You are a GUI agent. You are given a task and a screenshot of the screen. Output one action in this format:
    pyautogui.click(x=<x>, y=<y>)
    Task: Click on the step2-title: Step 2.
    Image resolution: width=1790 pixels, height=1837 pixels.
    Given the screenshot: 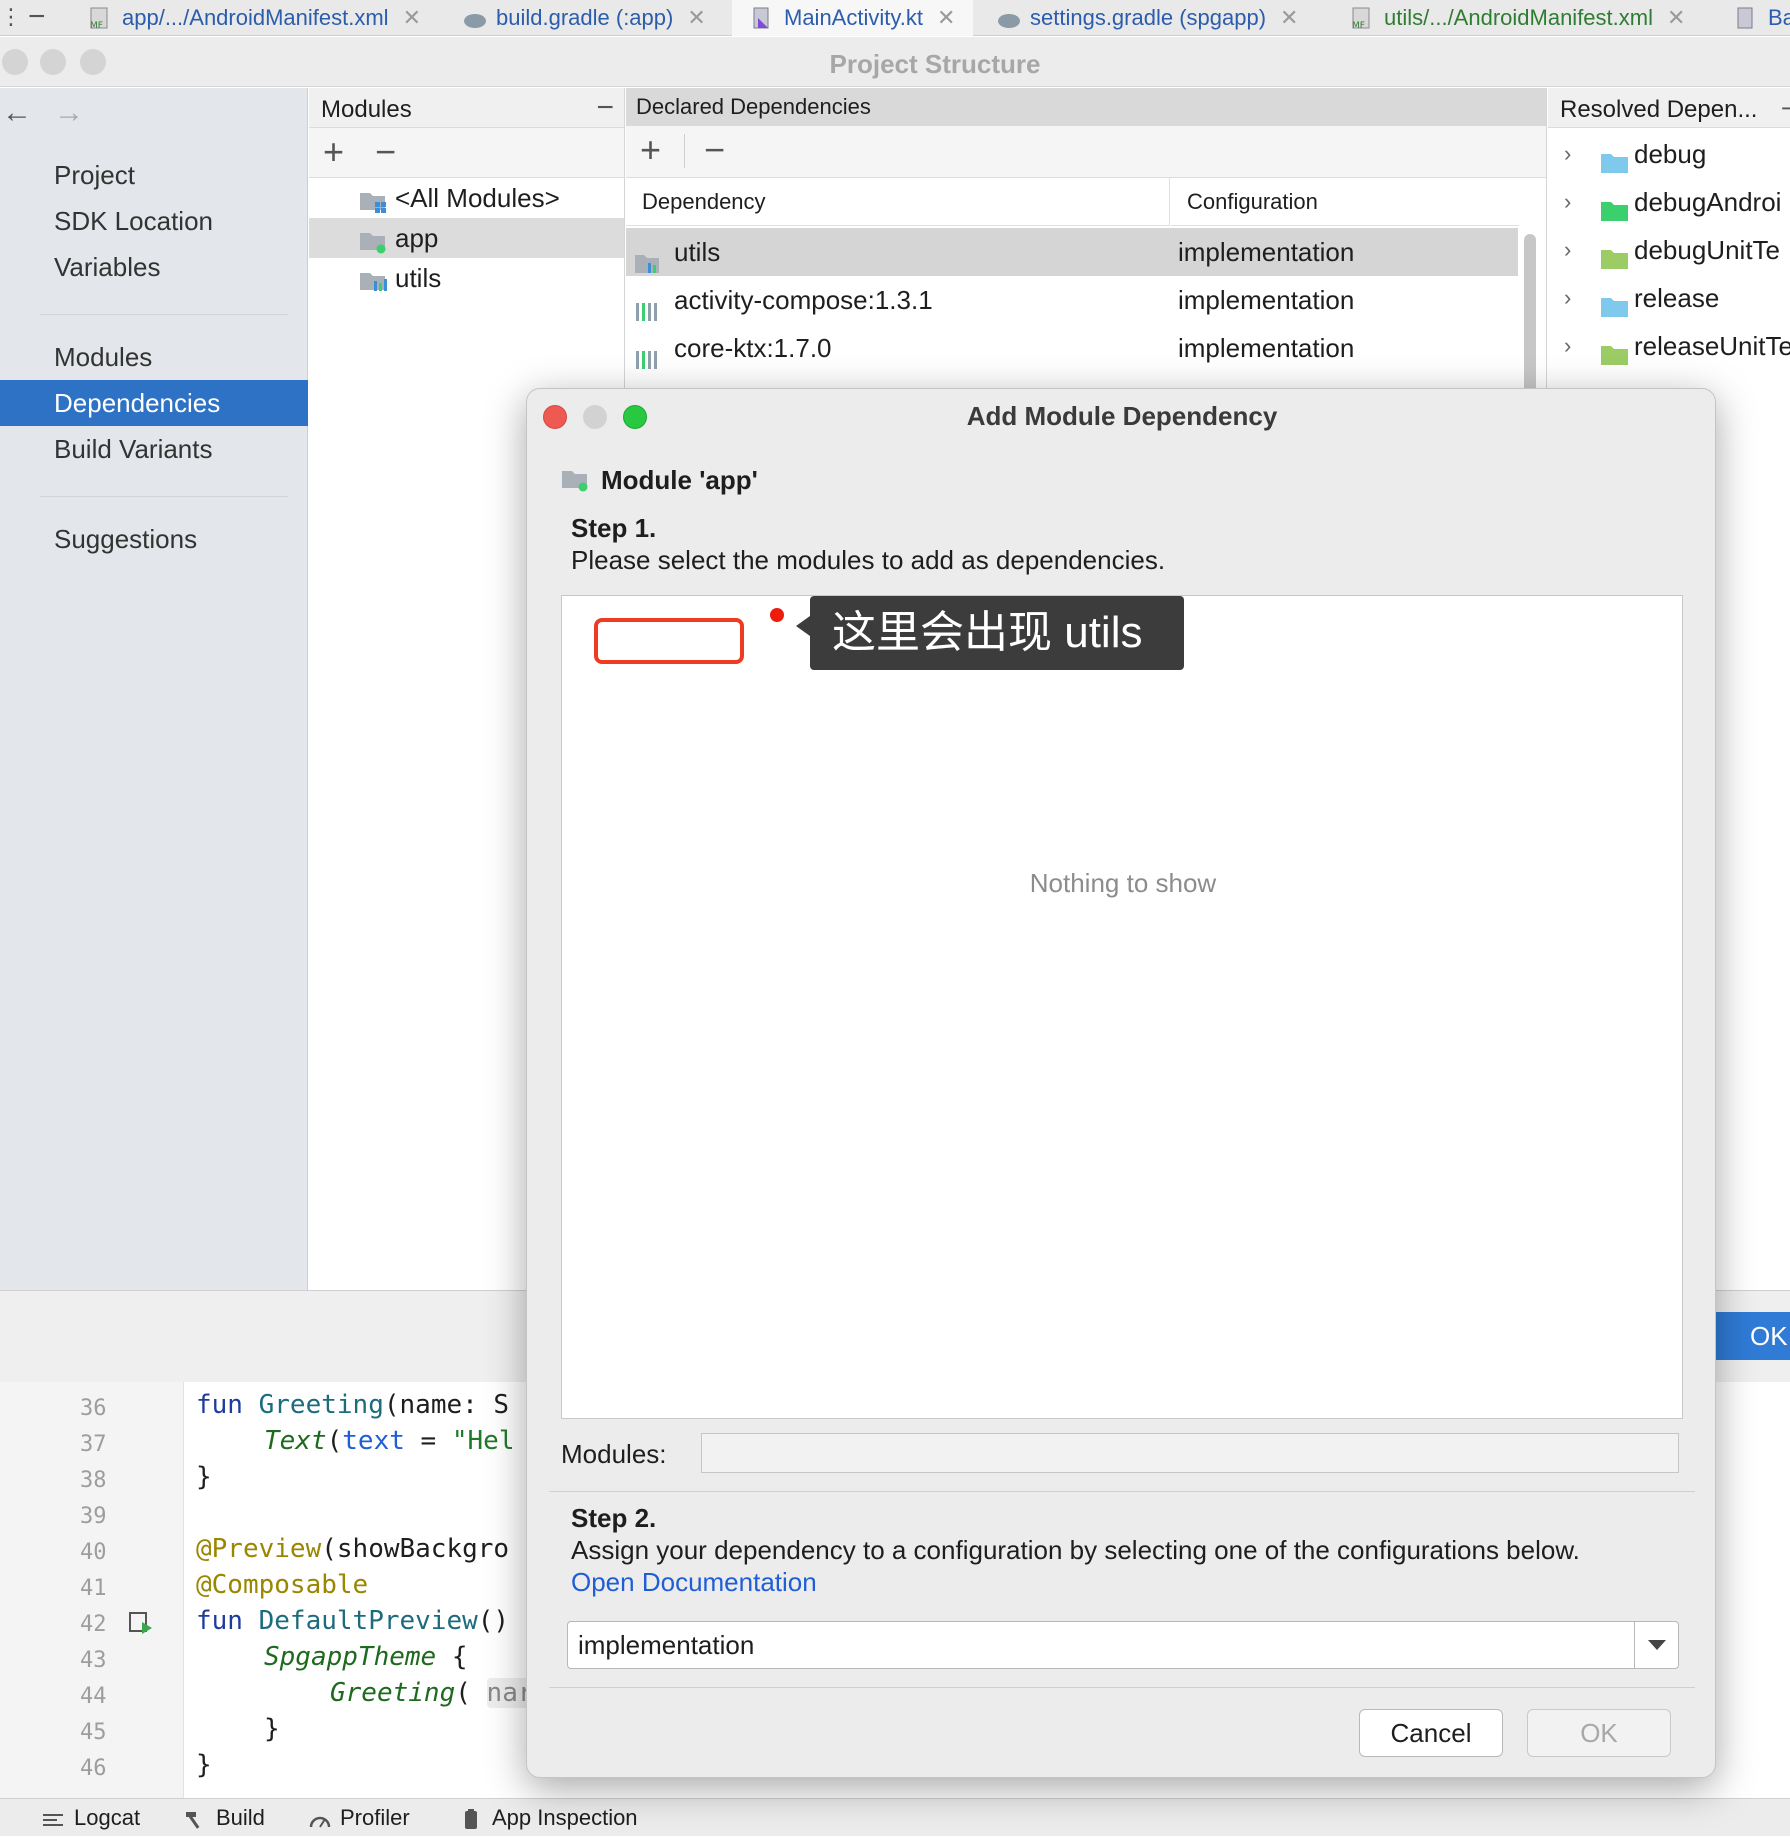 What is the action you would take?
    pyautogui.click(x=614, y=1518)
    